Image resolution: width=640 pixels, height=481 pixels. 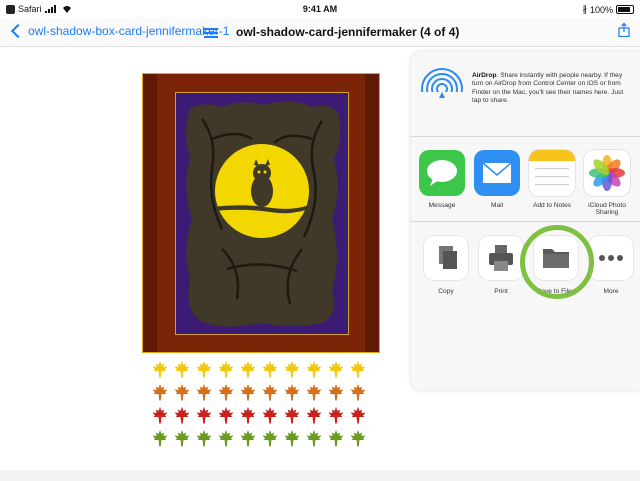 I want to click on battery-percent: 100%, so click(x=601, y=9).